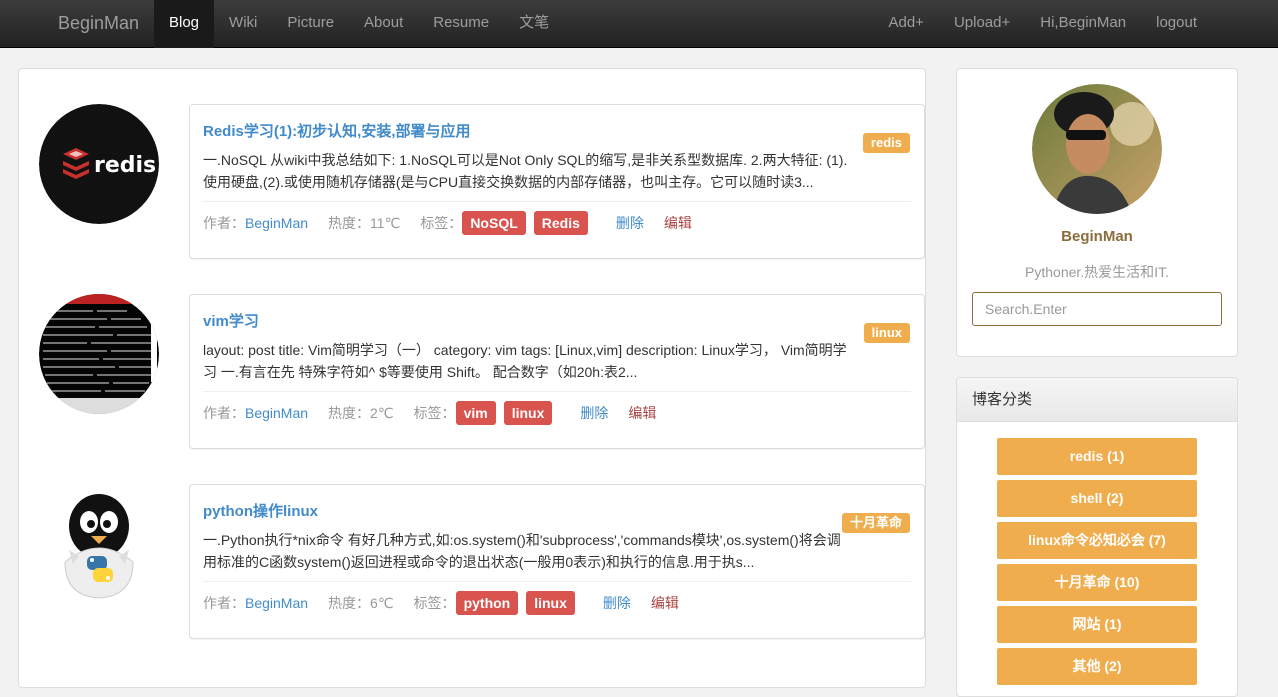  Describe the element at coordinates (1097, 400) in the screenshot. I see `categories-heading: 博客分类` at that location.